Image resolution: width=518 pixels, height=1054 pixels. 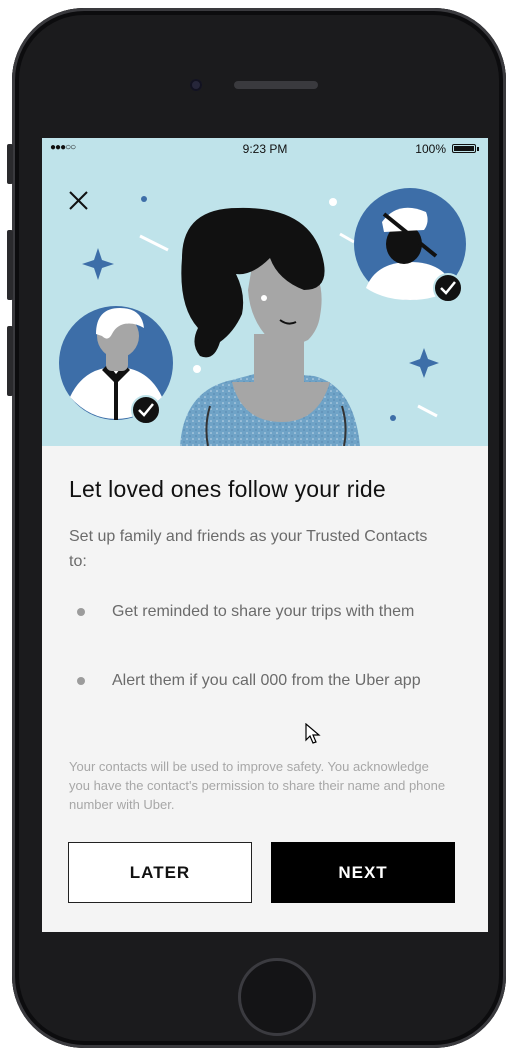 What do you see at coordinates (160, 872) in the screenshot?
I see `later-button: LATER` at bounding box center [160, 872].